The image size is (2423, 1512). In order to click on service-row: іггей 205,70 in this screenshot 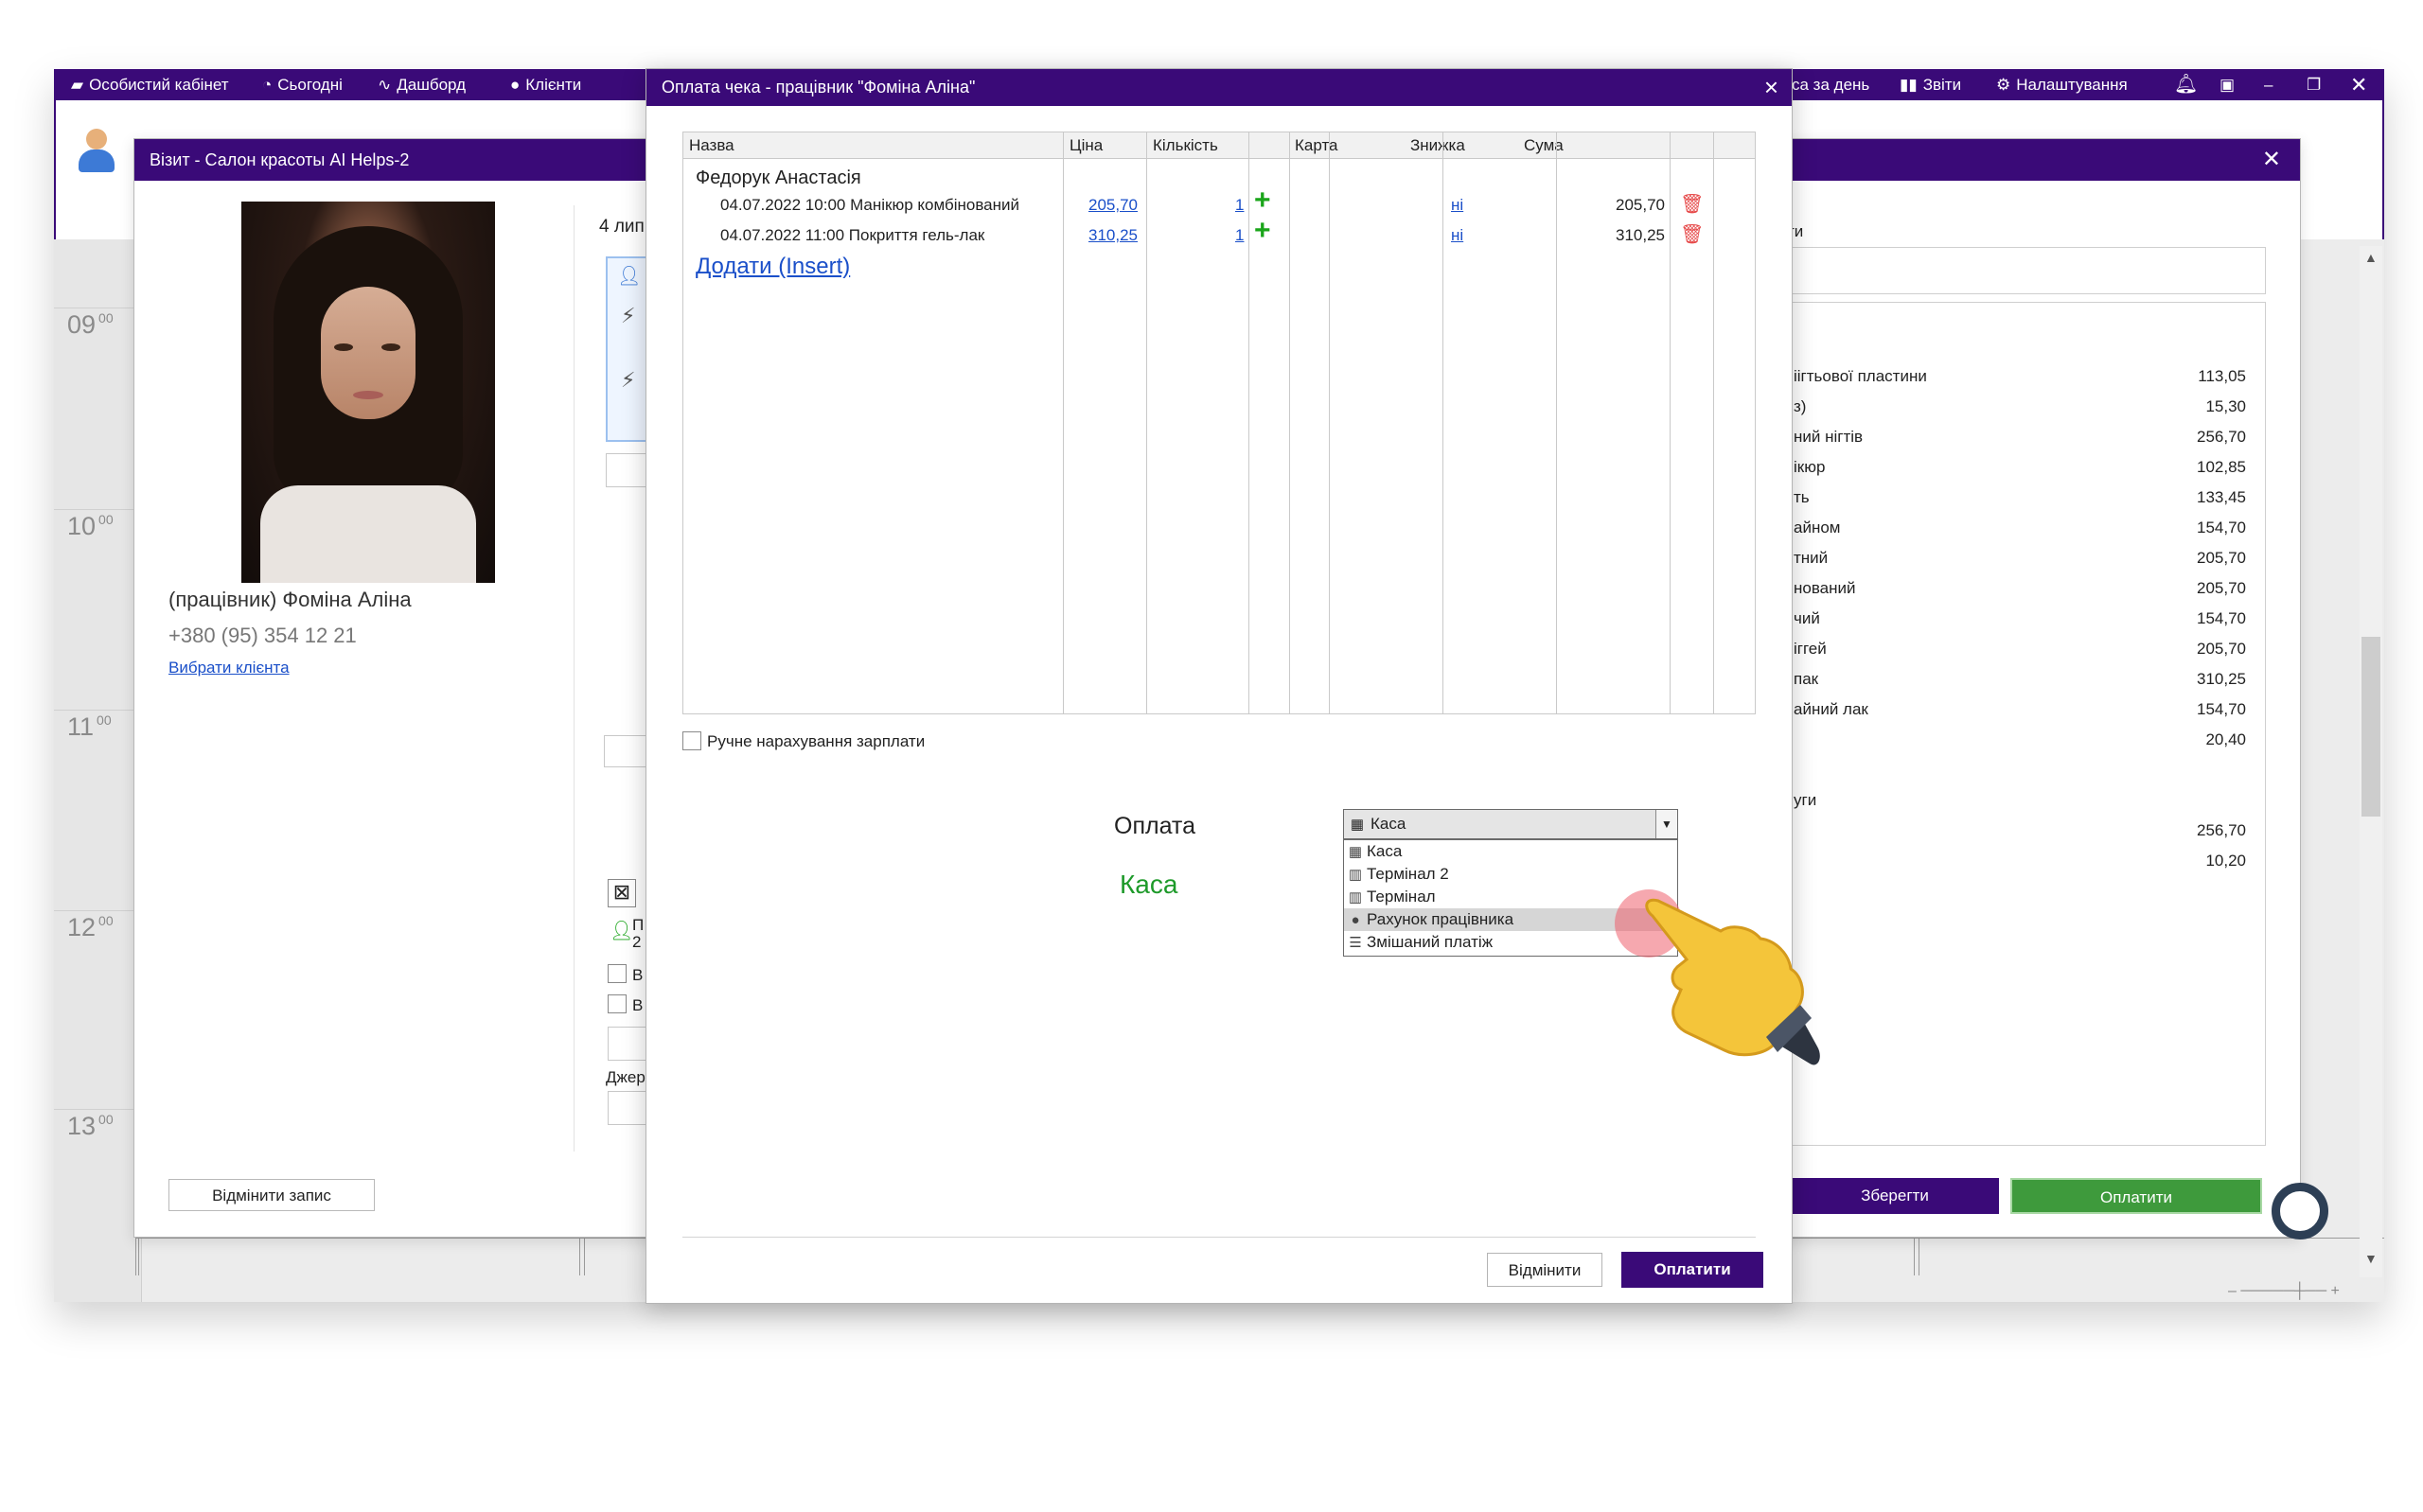, I will do `click(2026, 649)`.